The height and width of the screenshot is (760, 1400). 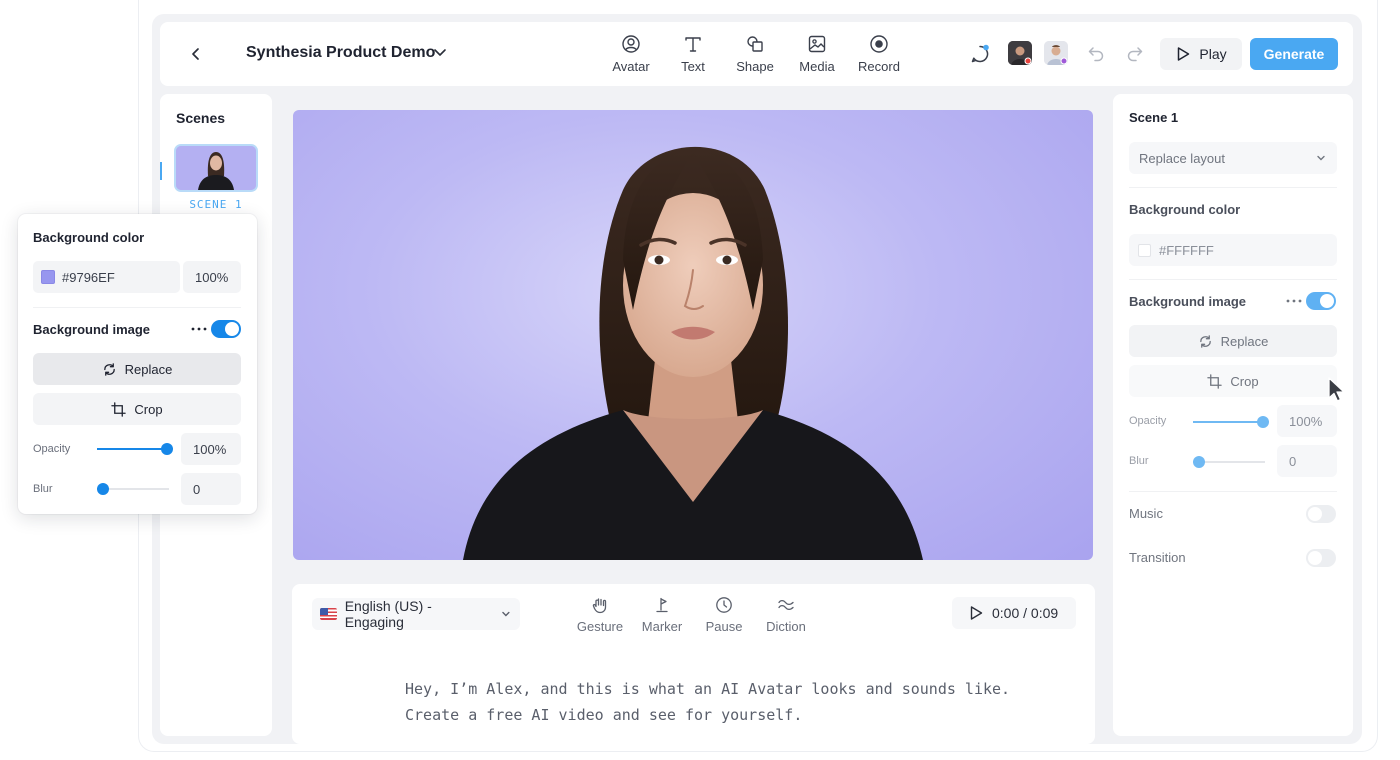 I want to click on replace-image-button: Replace, so click(x=1233, y=341).